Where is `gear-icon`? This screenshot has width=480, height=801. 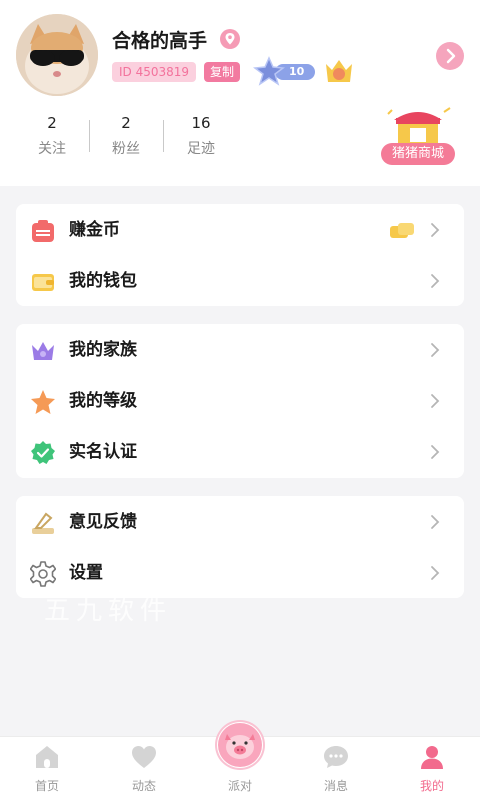
gear-icon is located at coordinates (43, 574).